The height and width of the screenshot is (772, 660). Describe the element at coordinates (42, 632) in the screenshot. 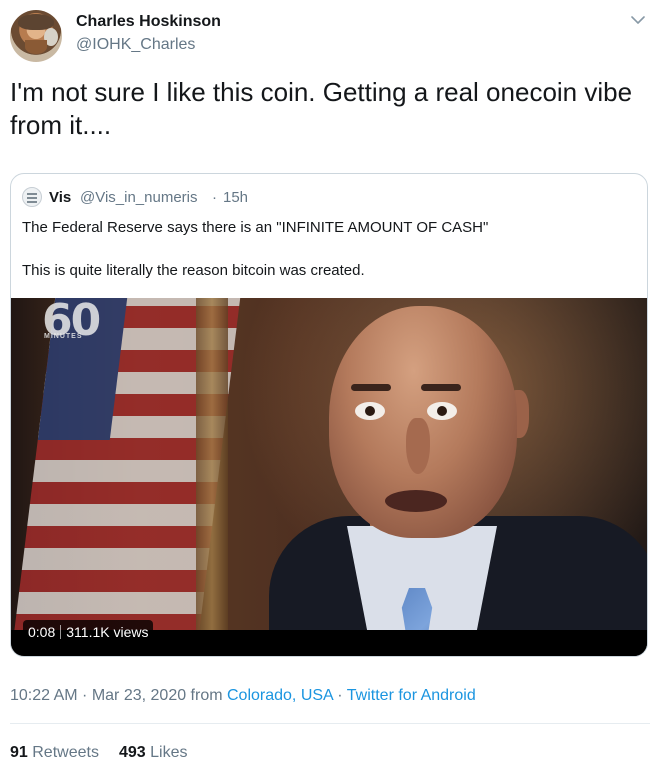

I see `video-duration: 0:08` at that location.